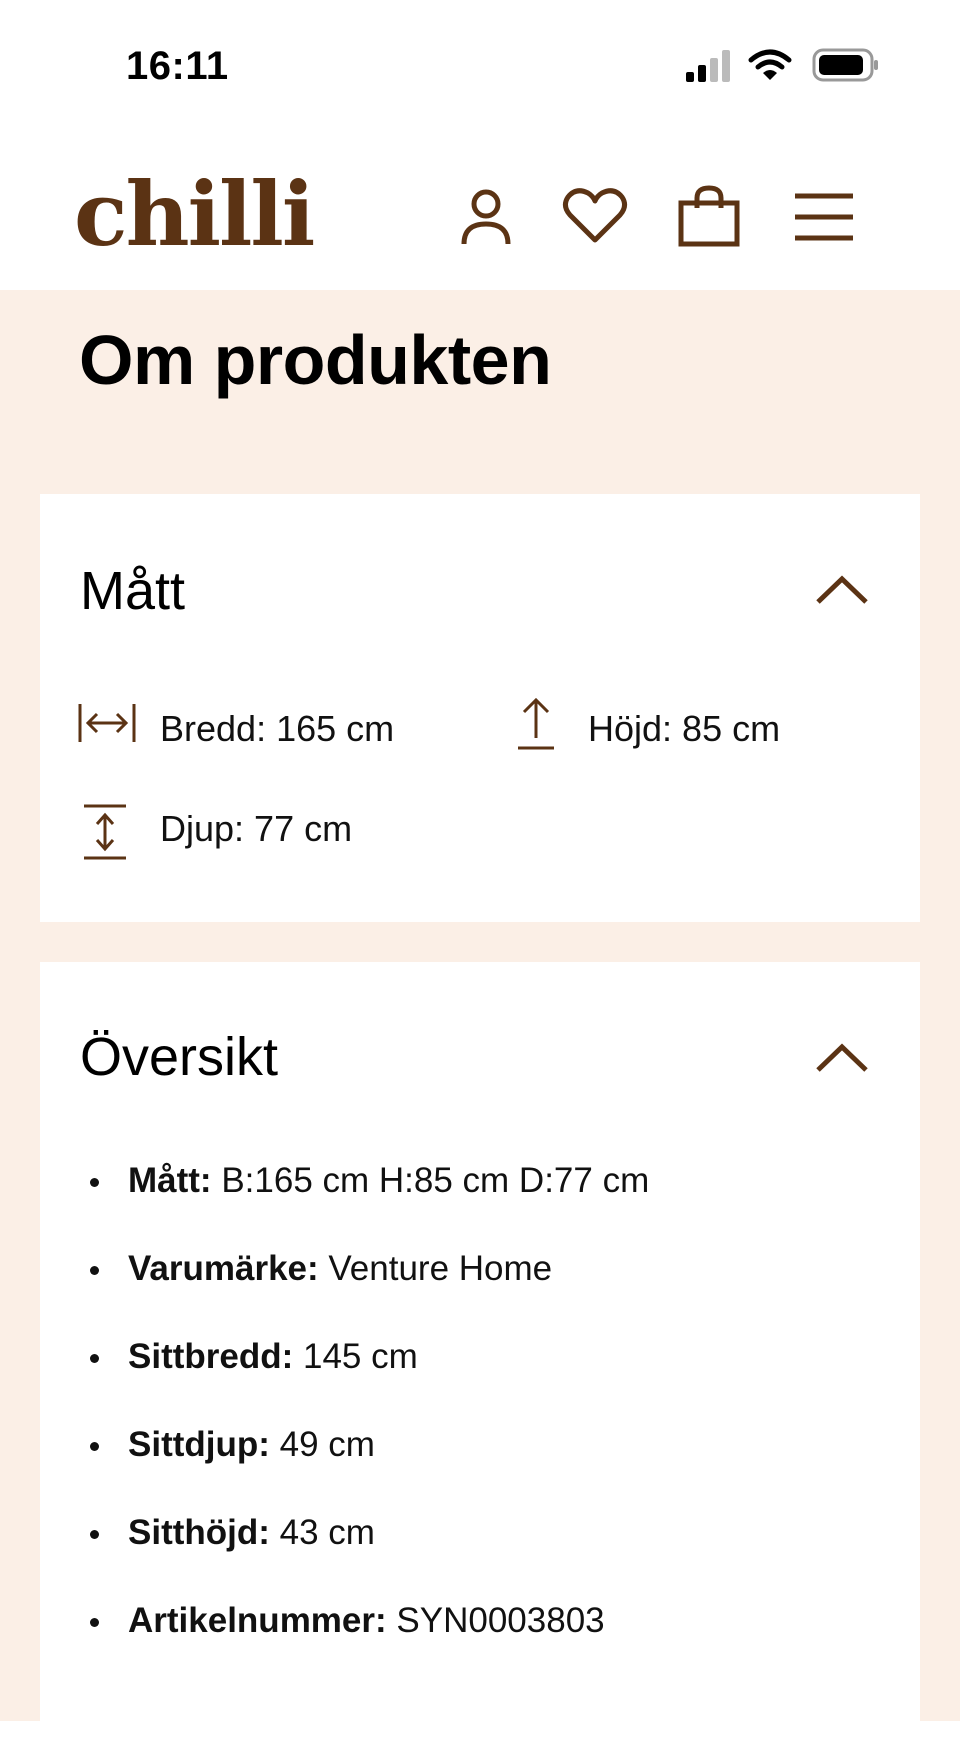 The image size is (960, 1742). Describe the element at coordinates (194, 214) in the screenshot. I see `chilli-logo: chilli` at that location.